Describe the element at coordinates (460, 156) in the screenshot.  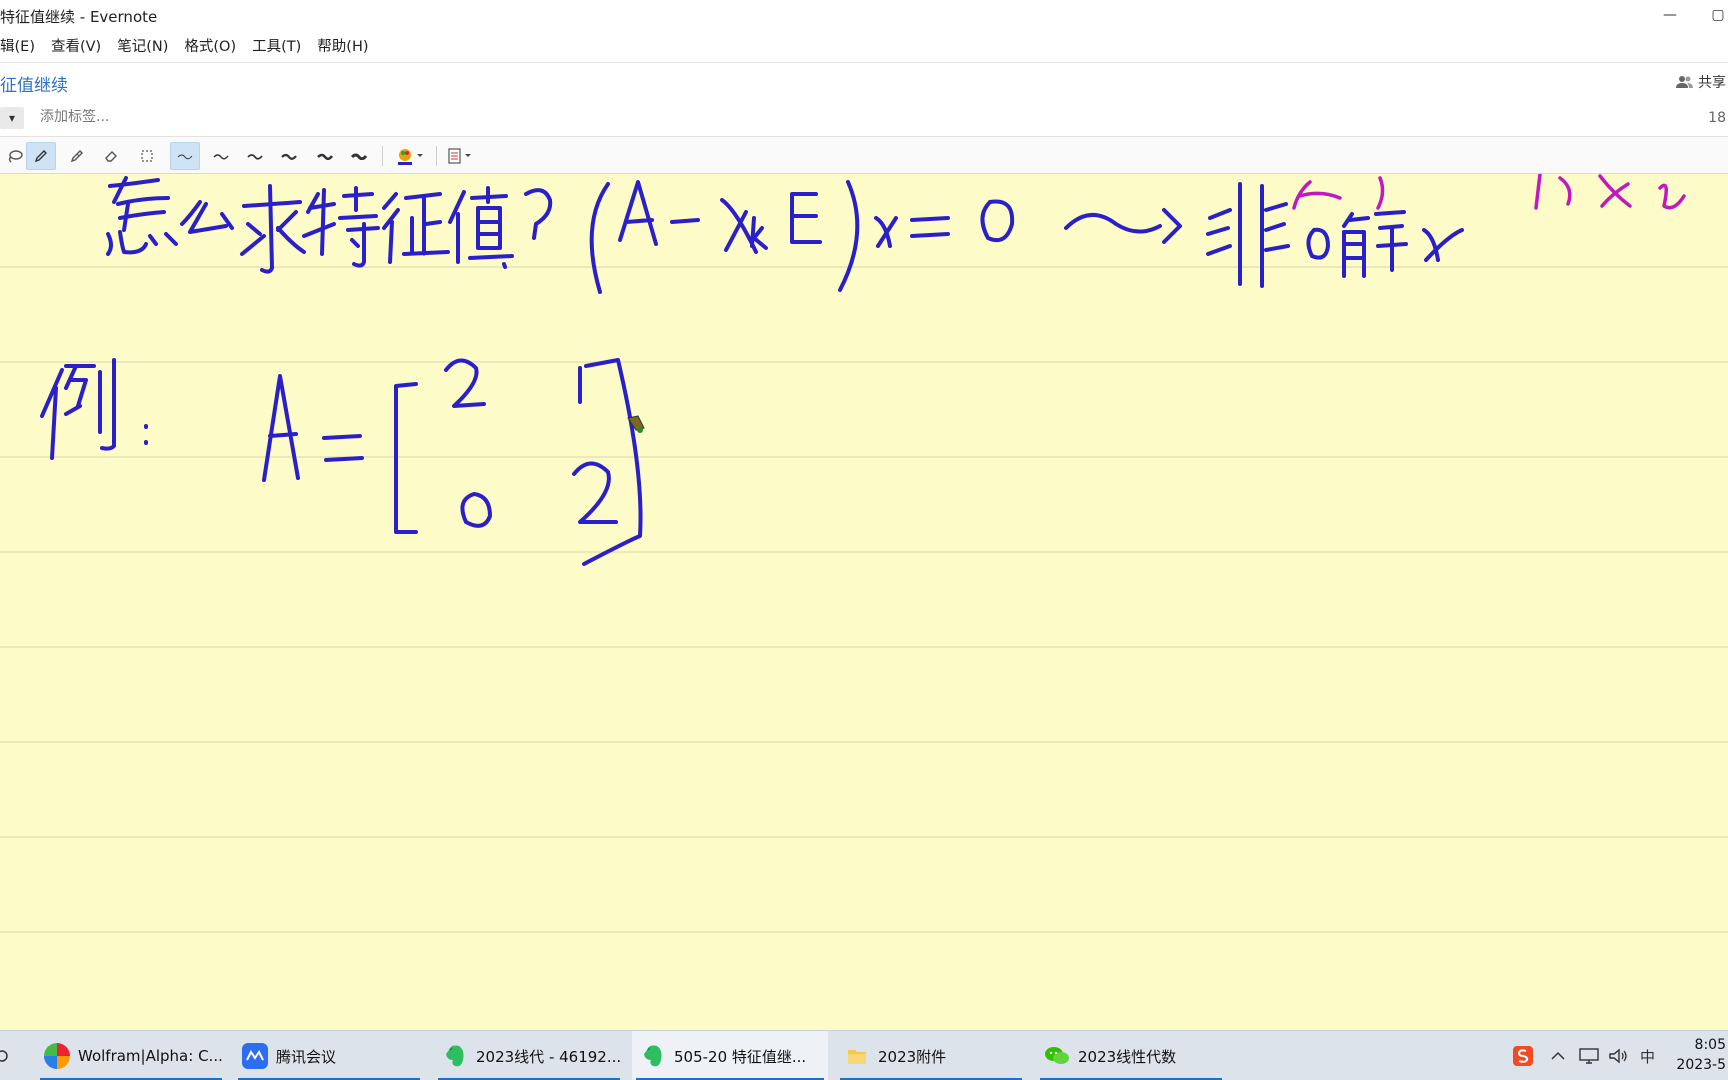
I see `page-style-icon` at that location.